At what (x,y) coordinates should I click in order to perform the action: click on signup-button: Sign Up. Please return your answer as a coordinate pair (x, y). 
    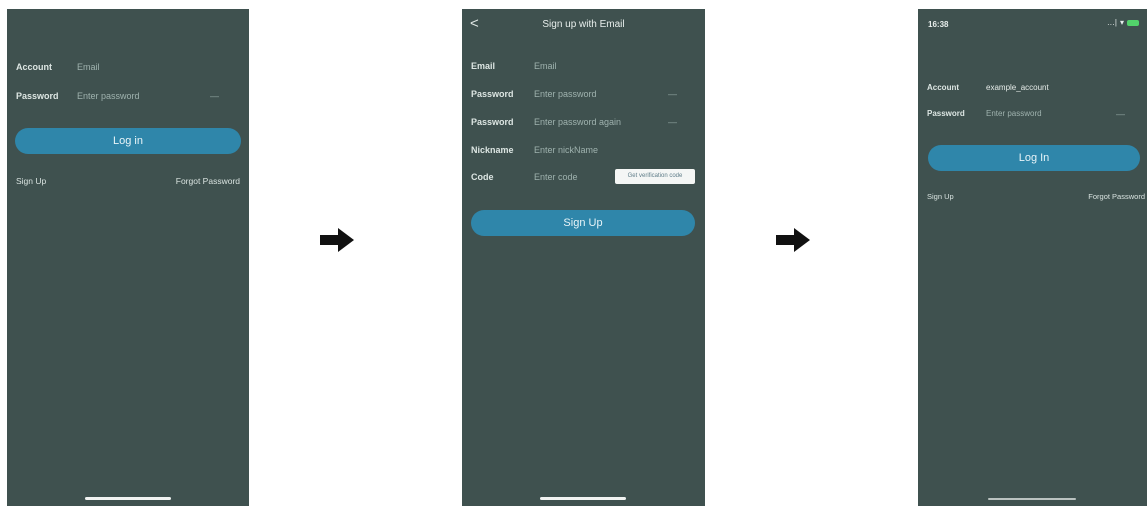
    Looking at the image, I should click on (583, 223).